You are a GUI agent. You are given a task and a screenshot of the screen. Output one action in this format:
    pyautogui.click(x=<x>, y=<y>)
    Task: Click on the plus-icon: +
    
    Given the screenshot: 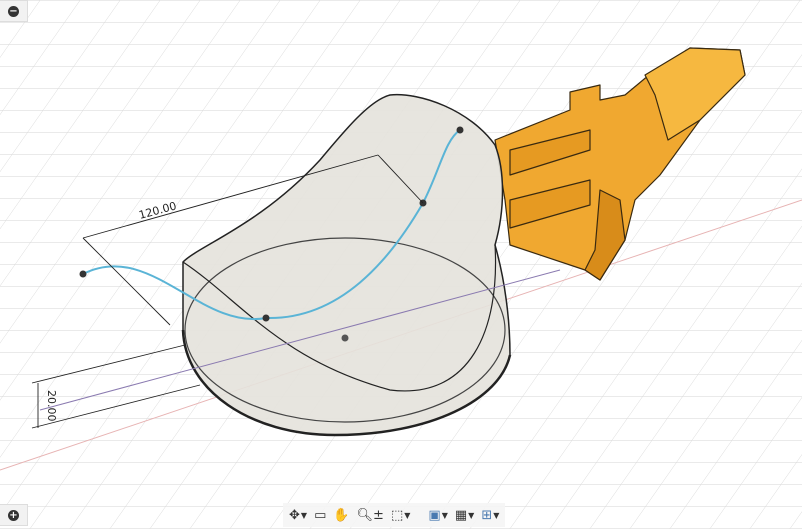 What is the action you would take?
    pyautogui.click(x=13, y=515)
    